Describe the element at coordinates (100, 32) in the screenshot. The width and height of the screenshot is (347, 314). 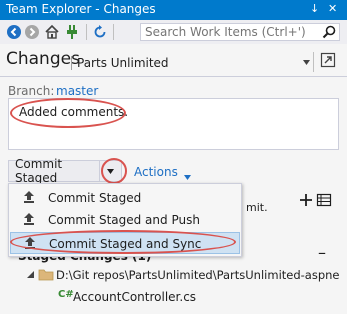
I see `refresh-icon` at that location.